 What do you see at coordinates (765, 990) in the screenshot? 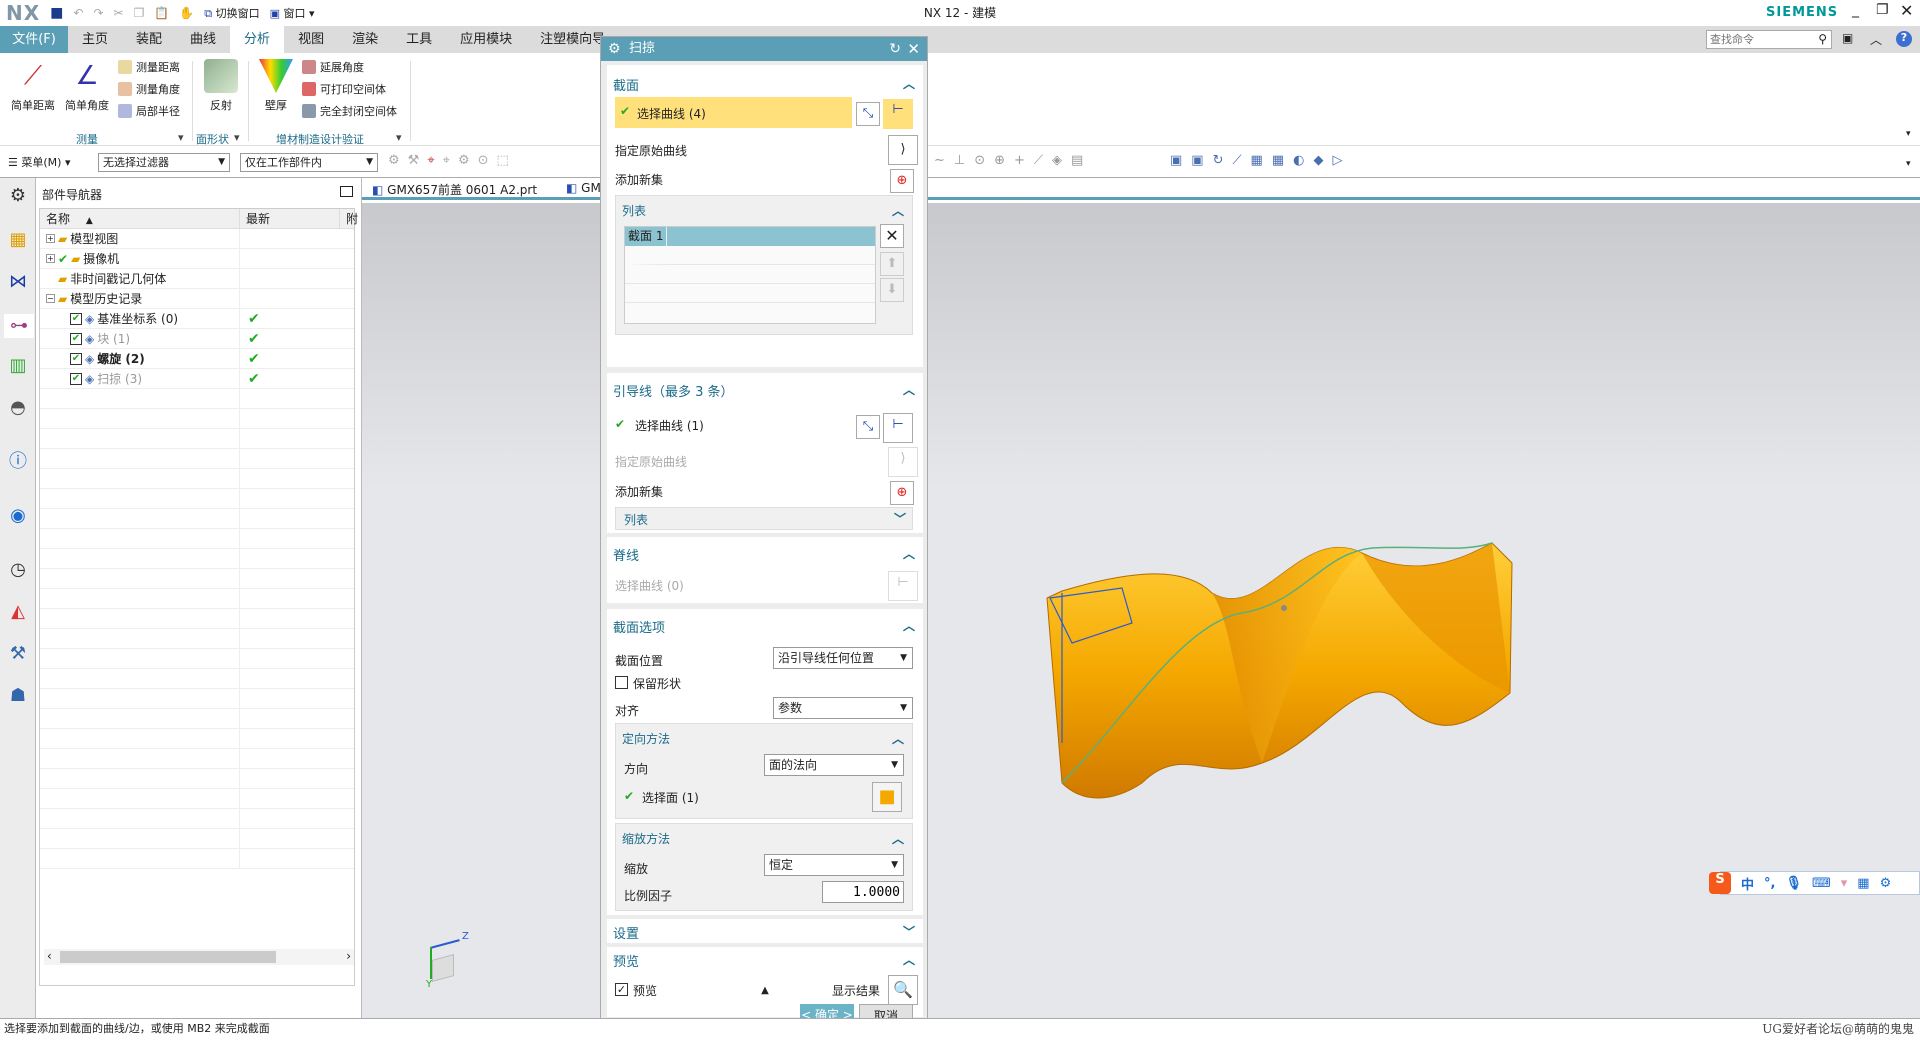
I see `collapse-dialog-icon: ▲` at bounding box center [765, 990].